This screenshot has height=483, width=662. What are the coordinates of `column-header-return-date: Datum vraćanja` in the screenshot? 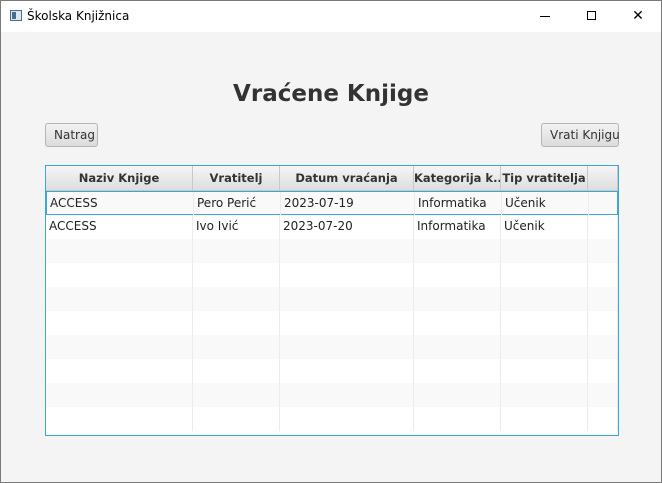 It's located at (347, 178).